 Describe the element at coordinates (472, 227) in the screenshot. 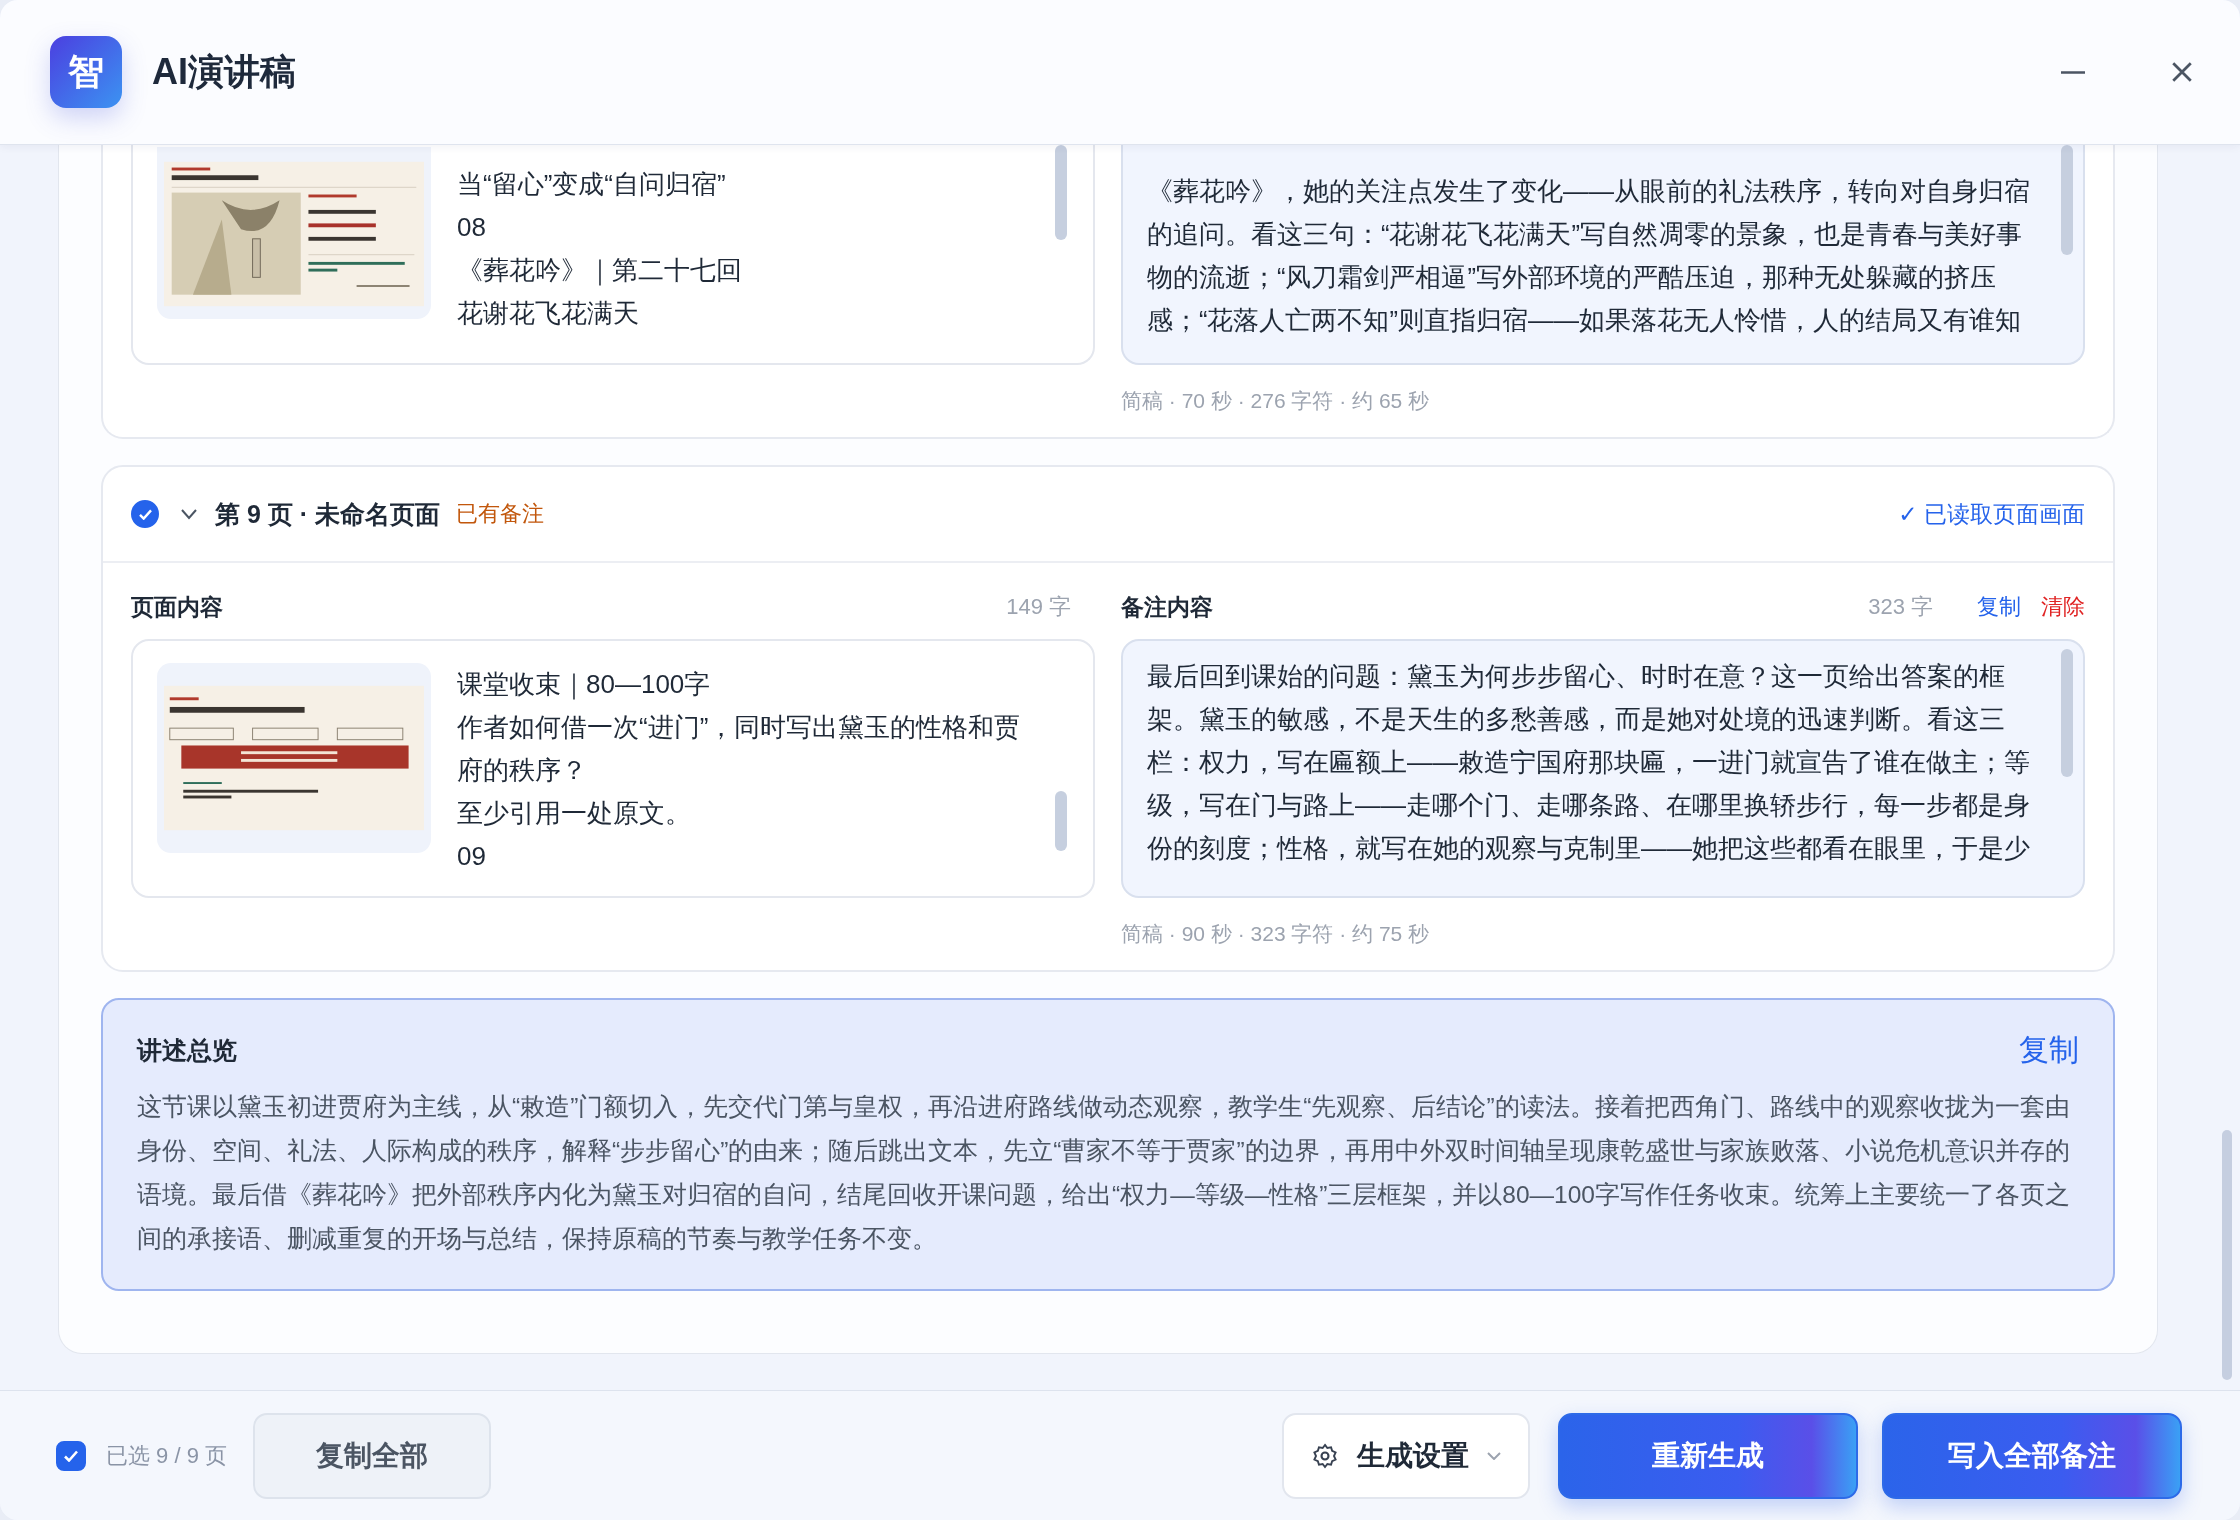

I see `content-line: 08` at that location.